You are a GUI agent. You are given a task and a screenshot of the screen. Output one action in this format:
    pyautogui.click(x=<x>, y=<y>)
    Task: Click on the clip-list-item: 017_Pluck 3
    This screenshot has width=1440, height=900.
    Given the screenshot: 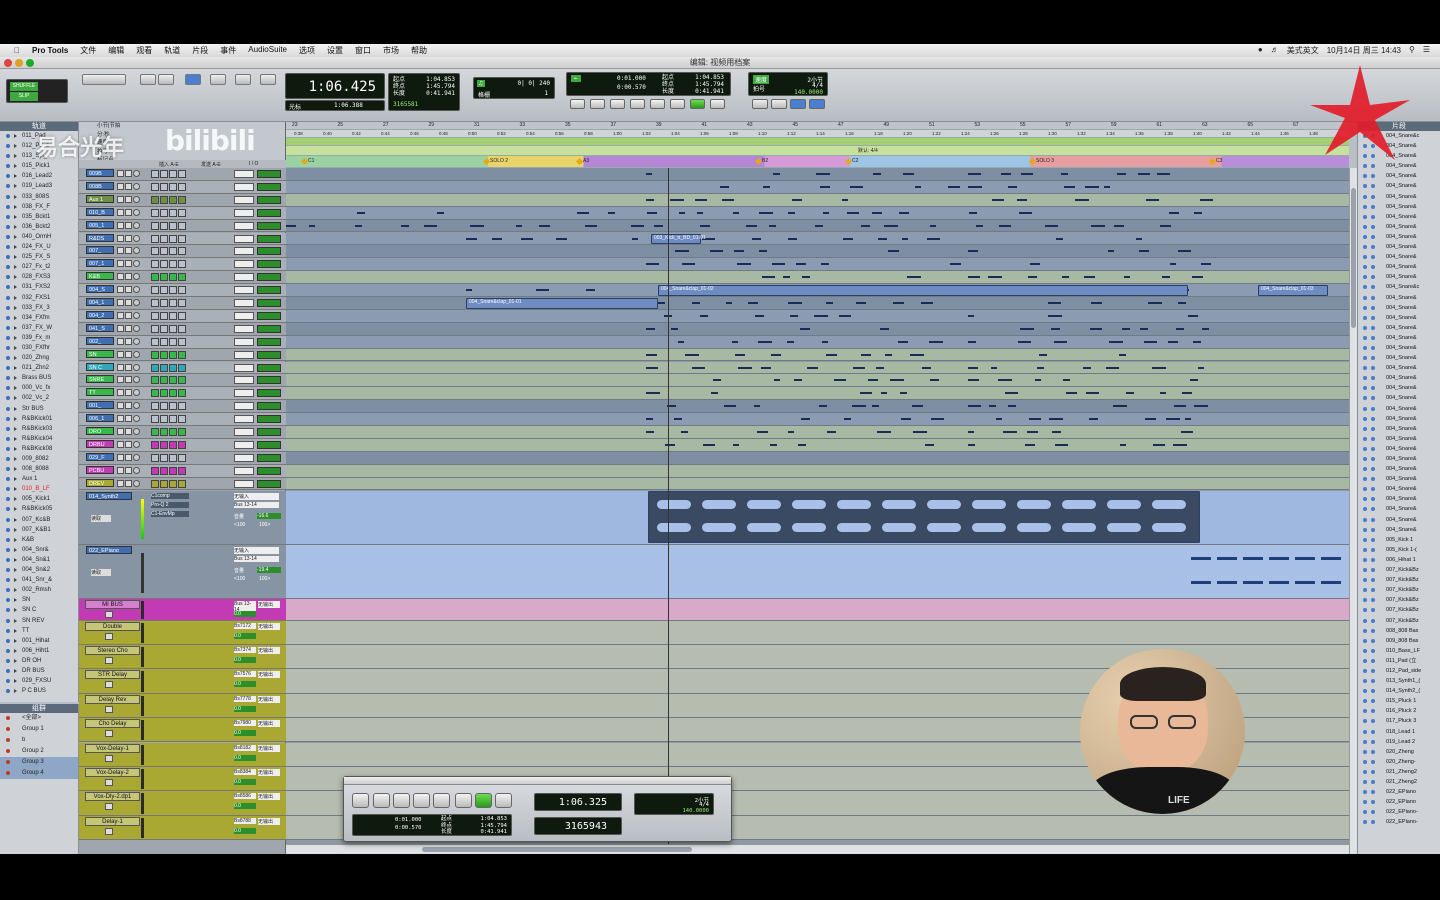 What is the action you would take?
    pyautogui.click(x=1399, y=721)
    